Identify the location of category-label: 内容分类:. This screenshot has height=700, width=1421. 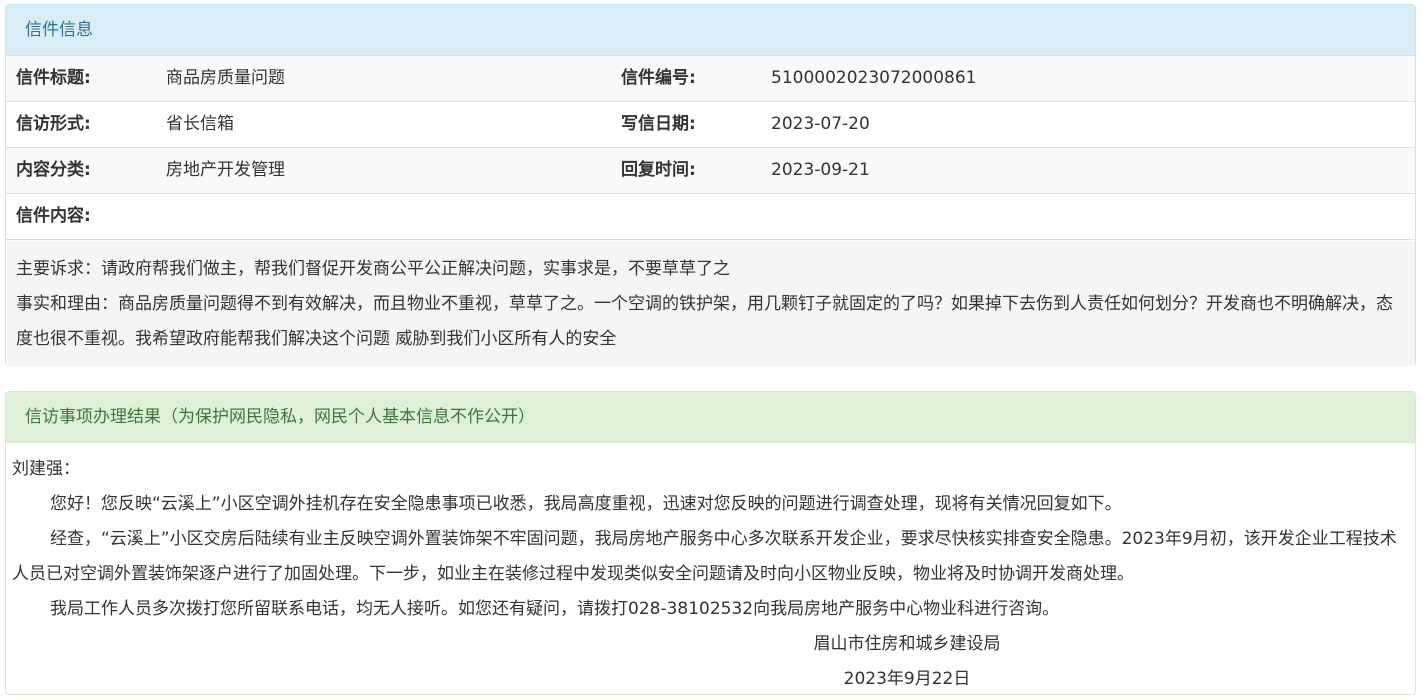
(53, 170).